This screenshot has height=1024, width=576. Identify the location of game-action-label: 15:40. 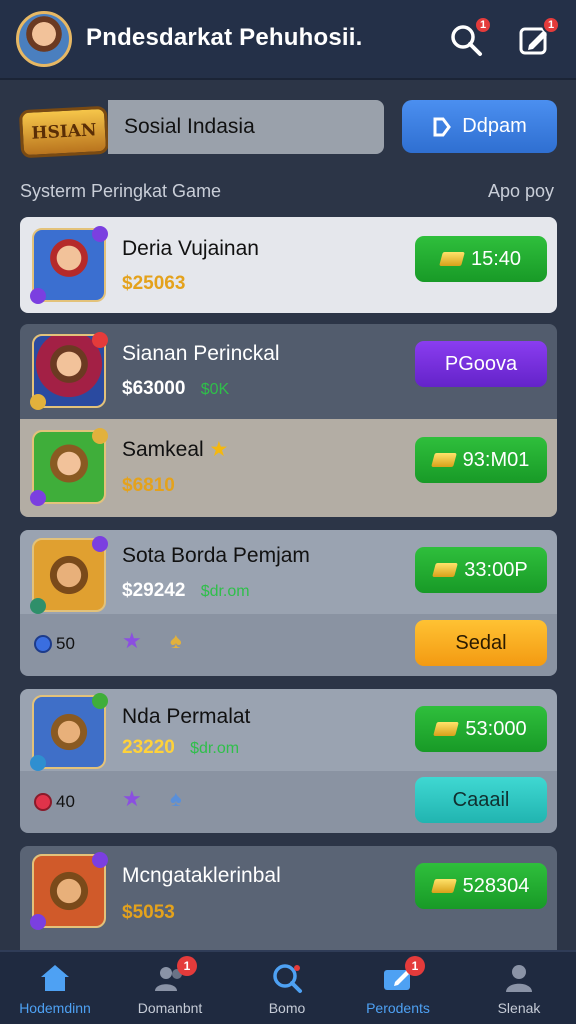
(496, 258).